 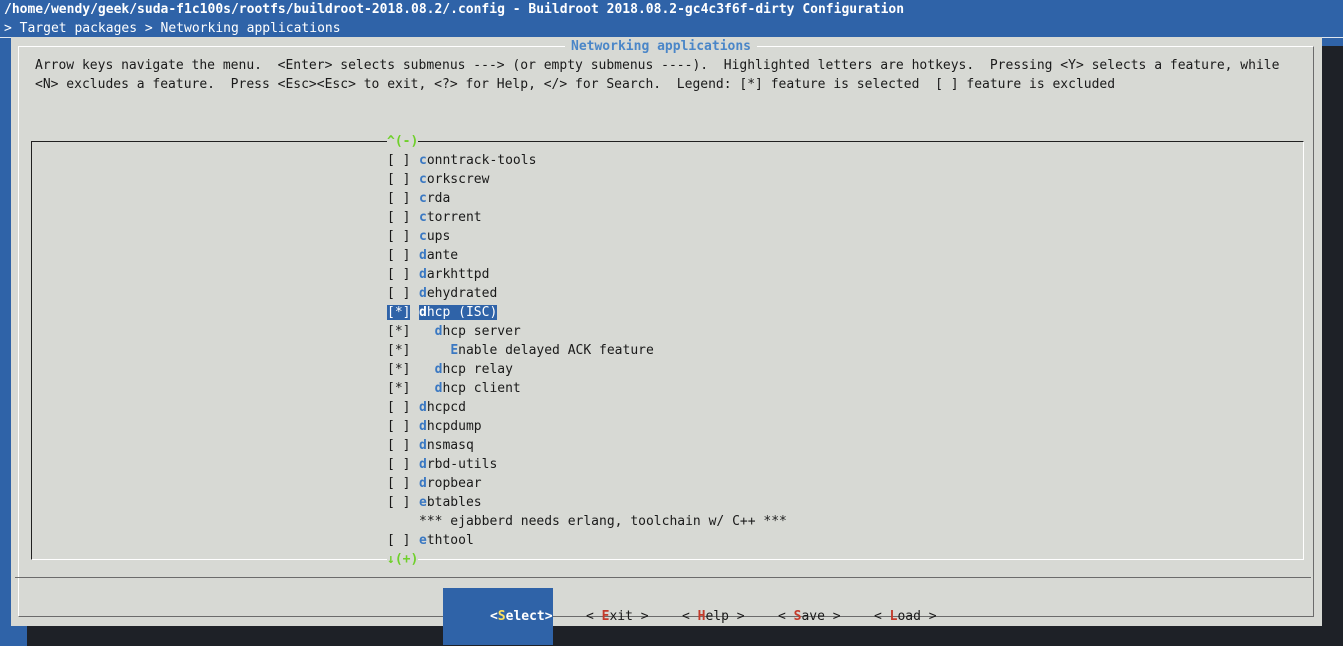 What do you see at coordinates (462, 312) in the screenshot?
I see `menu-item-text: hcp (ISC)` at bounding box center [462, 312].